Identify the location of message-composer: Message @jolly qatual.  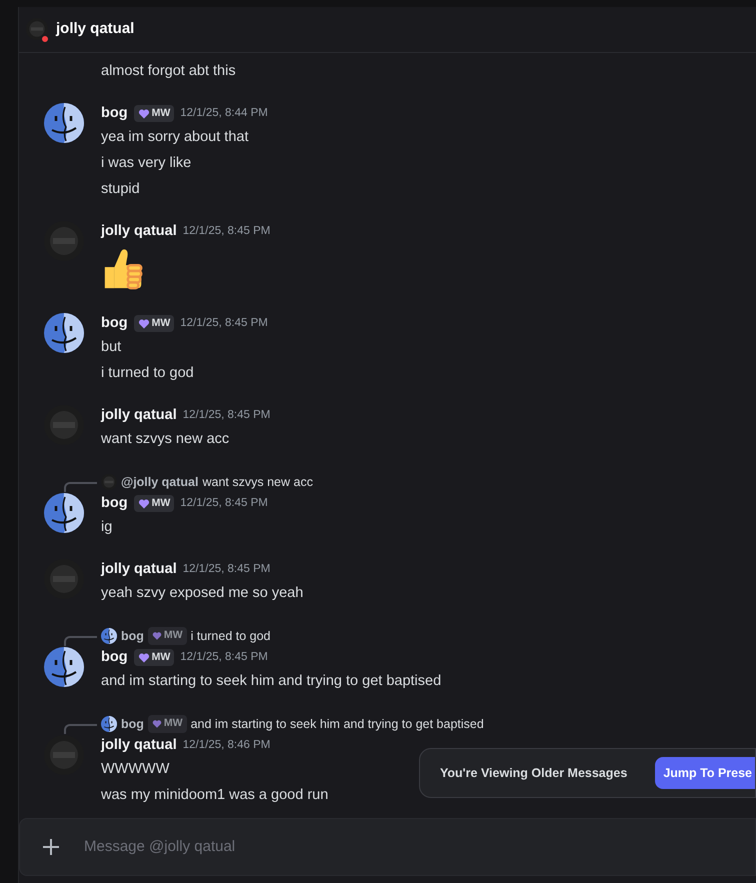
(387, 847).